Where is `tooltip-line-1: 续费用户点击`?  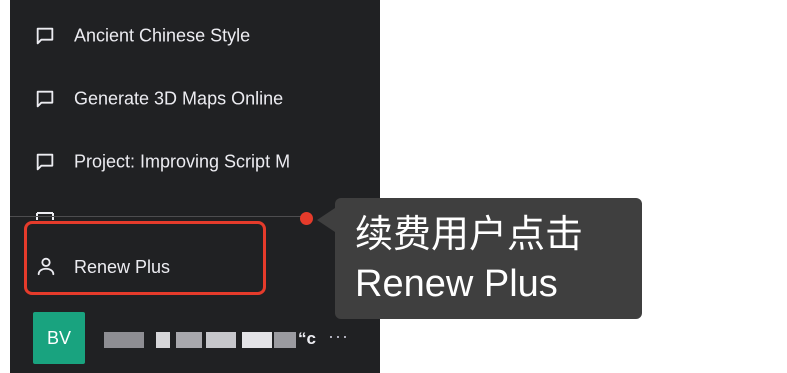 tooltip-line-1: 续费用户点击 is located at coordinates (469, 234).